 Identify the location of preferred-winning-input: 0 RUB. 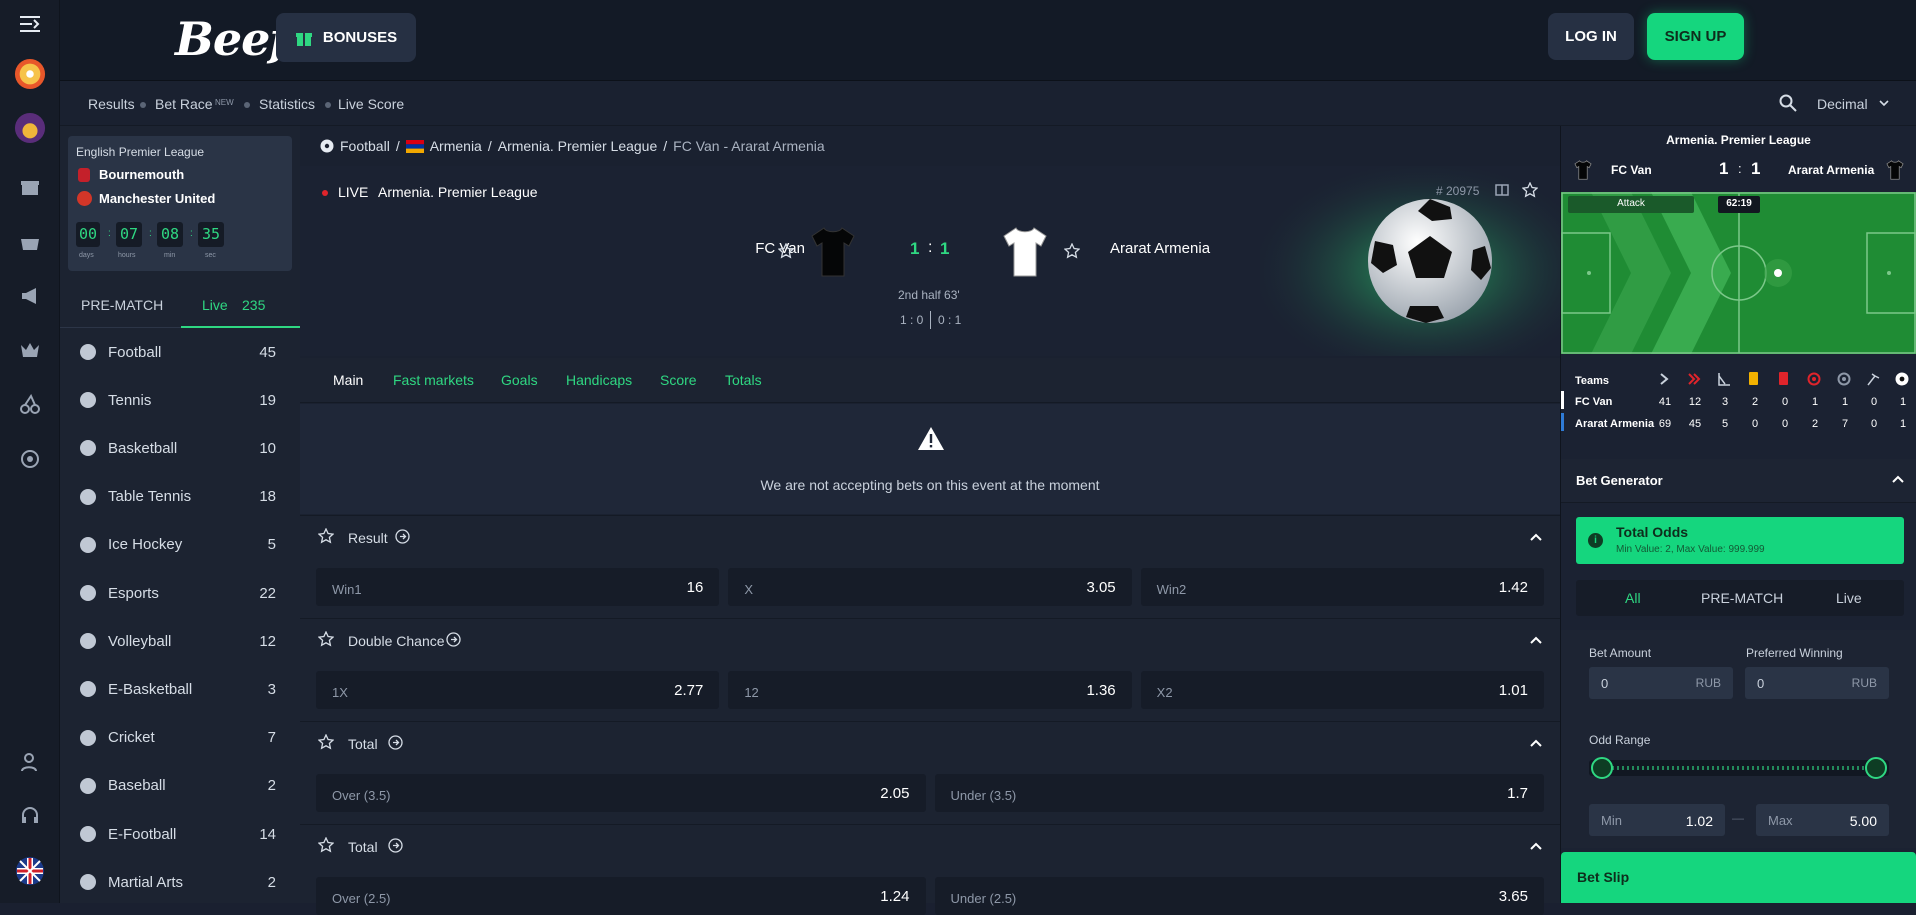
(1817, 683).